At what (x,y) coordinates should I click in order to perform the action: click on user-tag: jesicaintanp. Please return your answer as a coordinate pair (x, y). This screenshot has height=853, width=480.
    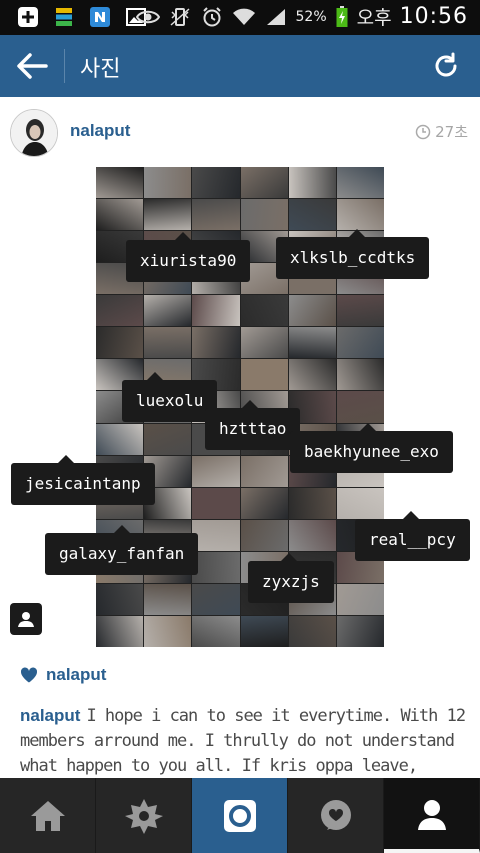
    Looking at the image, I should click on (83, 480).